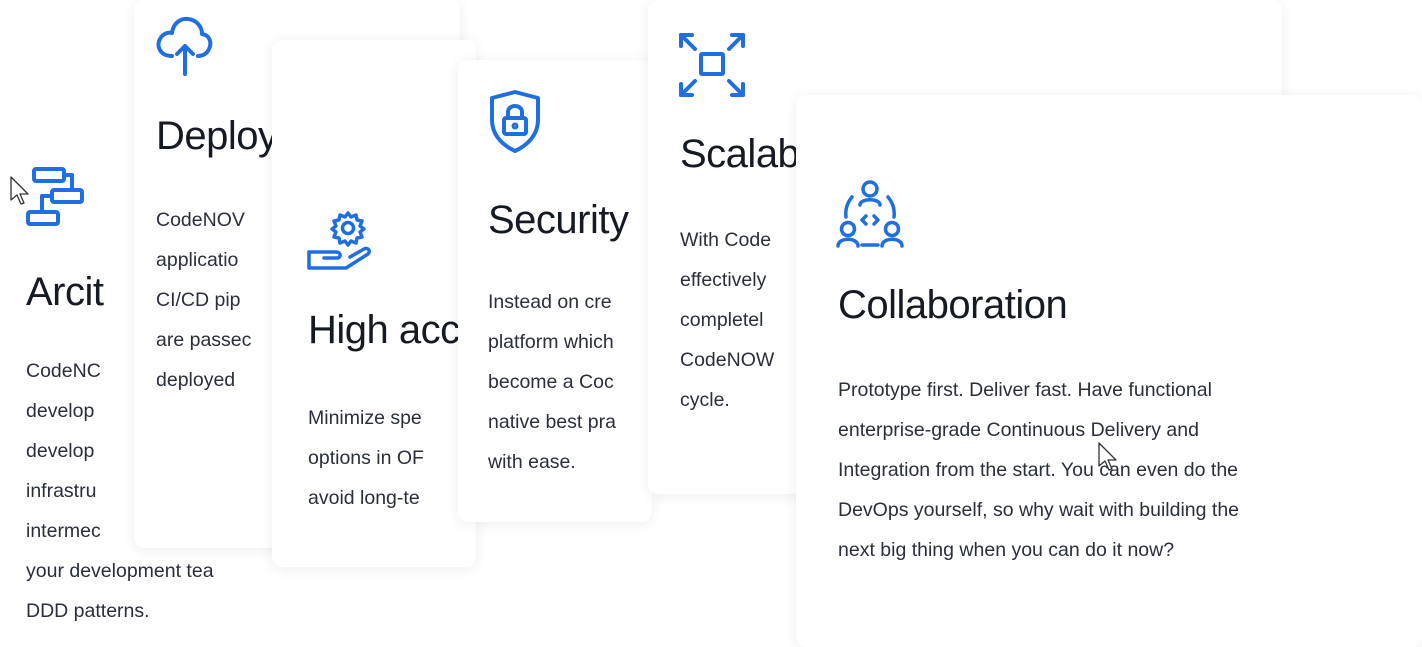 This screenshot has width=1422, height=647. I want to click on card-title: Arcit, so click(65, 292).